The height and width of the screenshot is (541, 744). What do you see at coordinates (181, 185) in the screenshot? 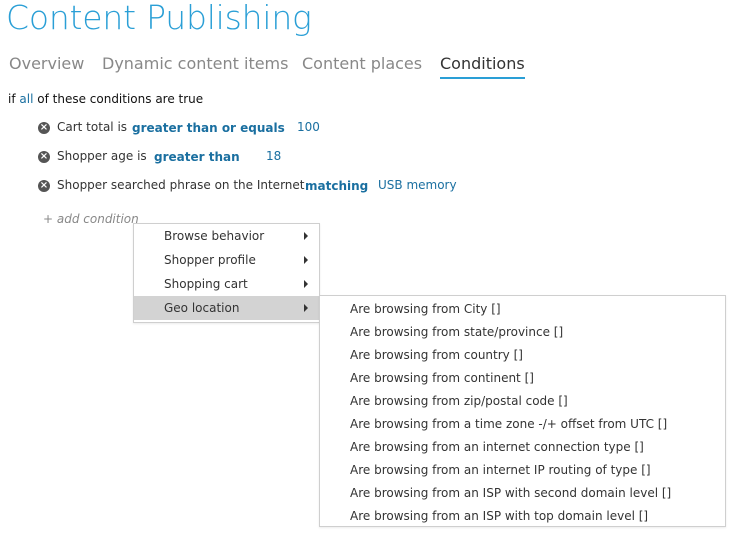
I see `condition-label: Shopper searched phrase on the Internet` at bounding box center [181, 185].